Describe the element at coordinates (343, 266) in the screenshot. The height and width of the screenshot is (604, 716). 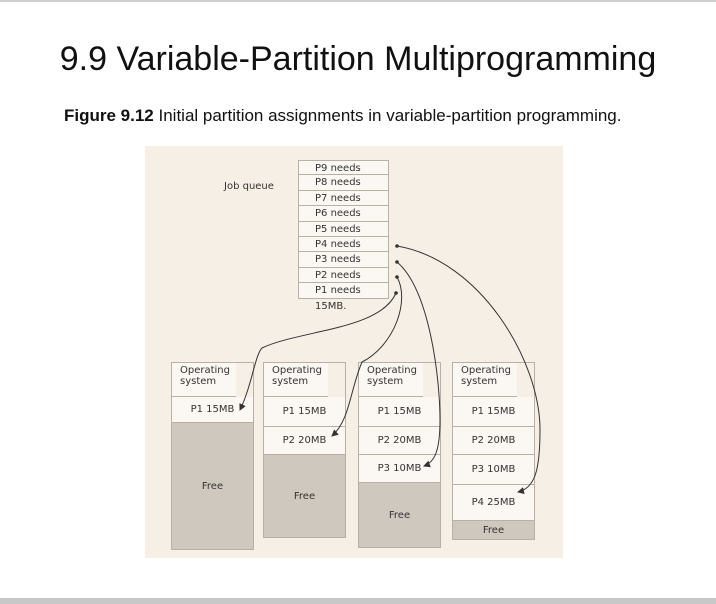
I see `queue-item: P3 needs 10MB.` at that location.